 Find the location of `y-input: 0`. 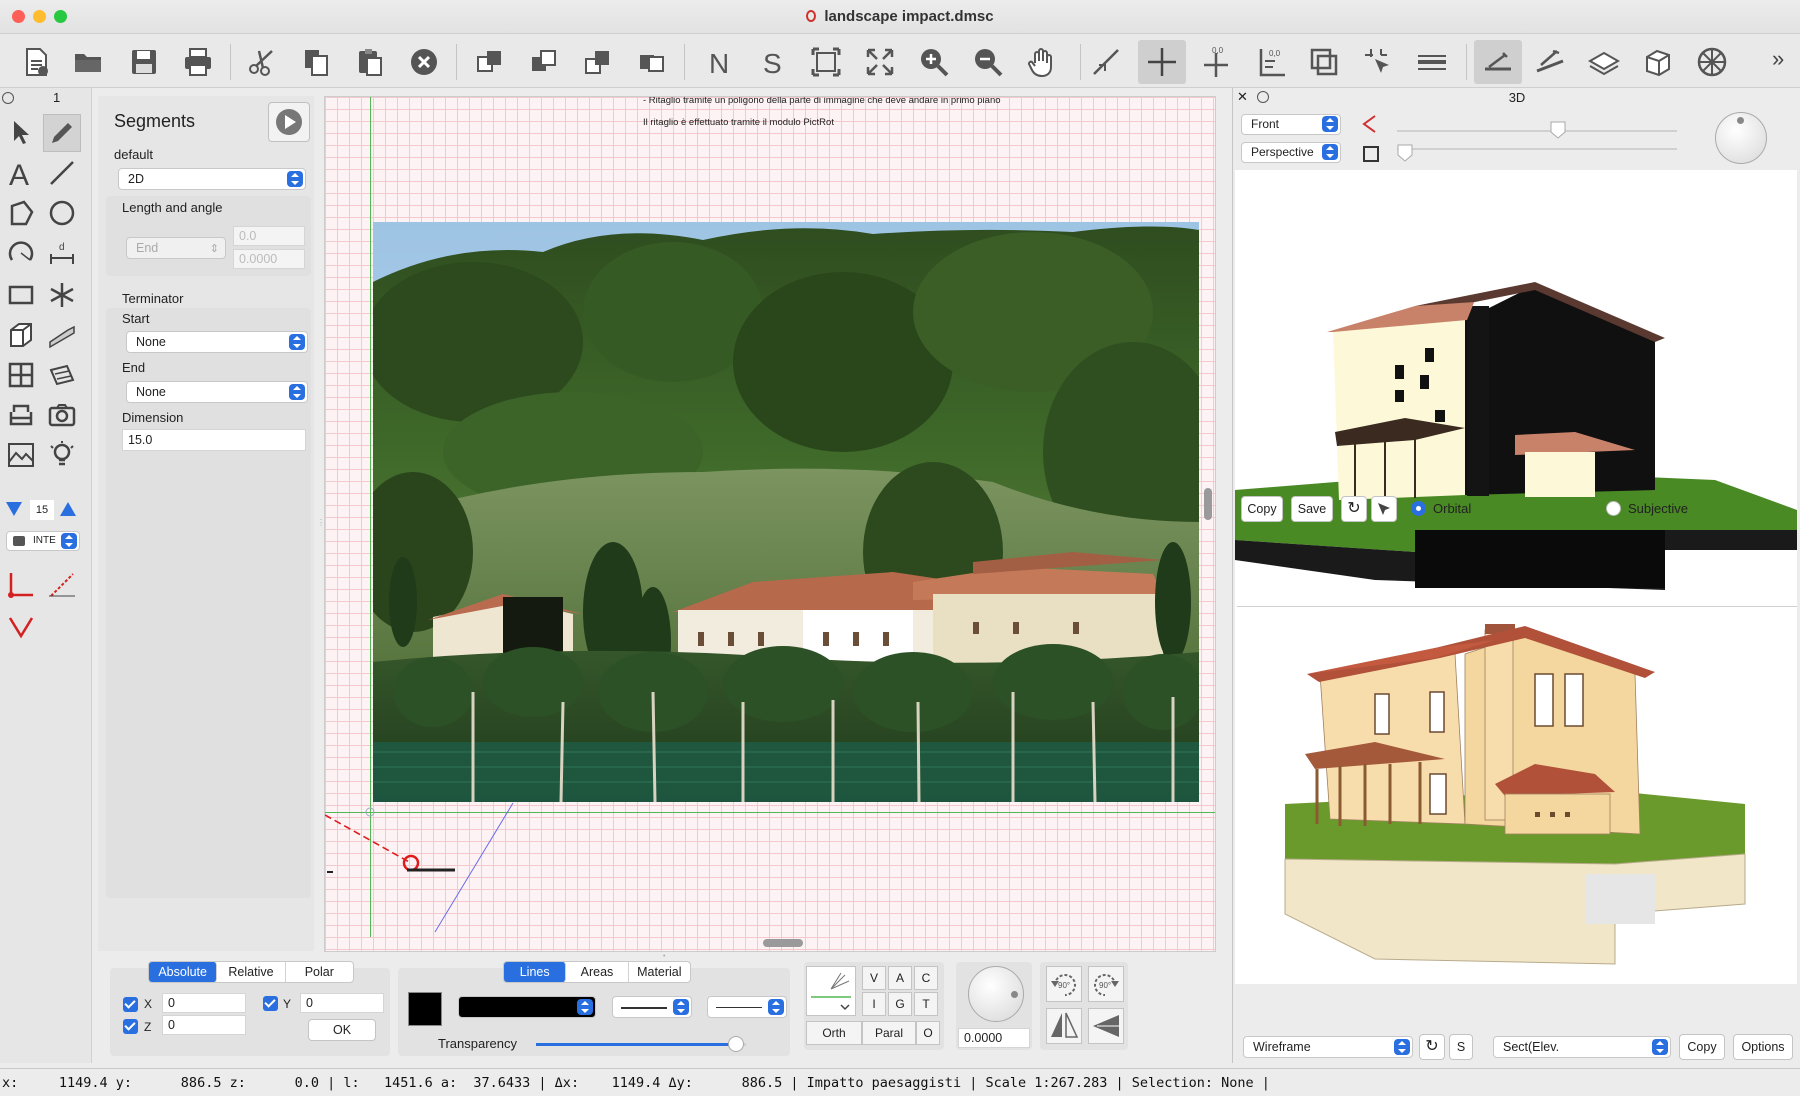

y-input: 0 is located at coordinates (342, 1003).